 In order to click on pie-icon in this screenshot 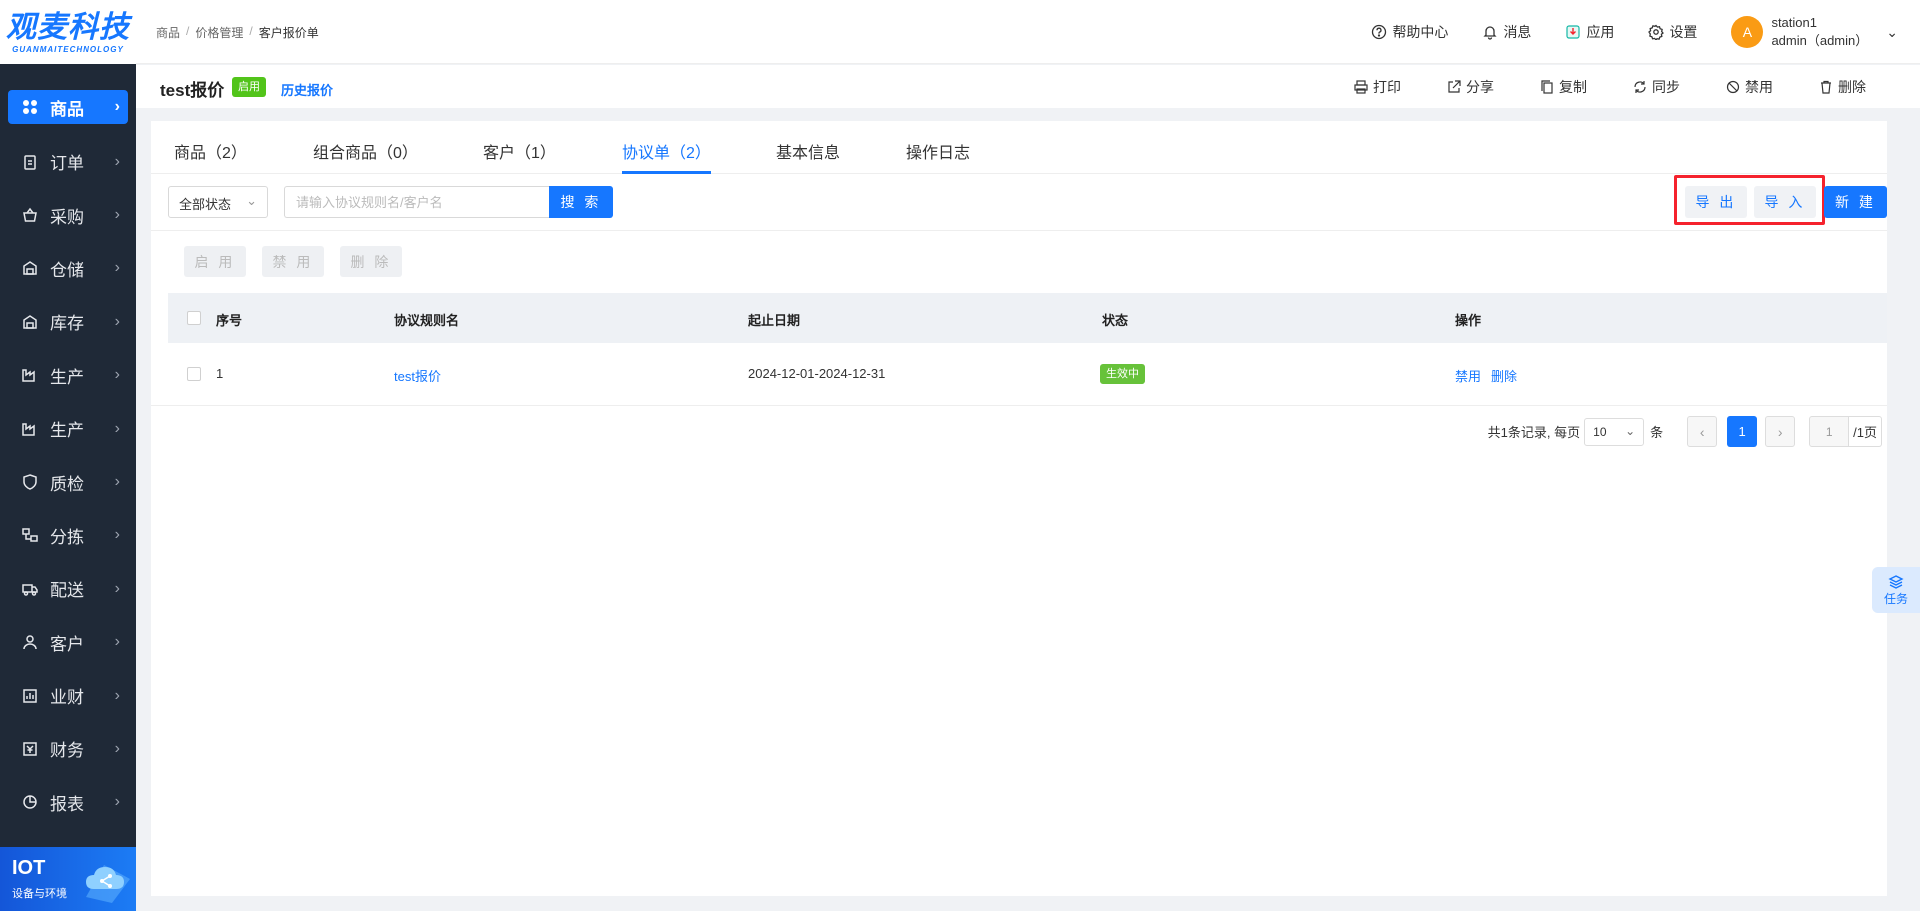, I will do `click(30, 802)`.